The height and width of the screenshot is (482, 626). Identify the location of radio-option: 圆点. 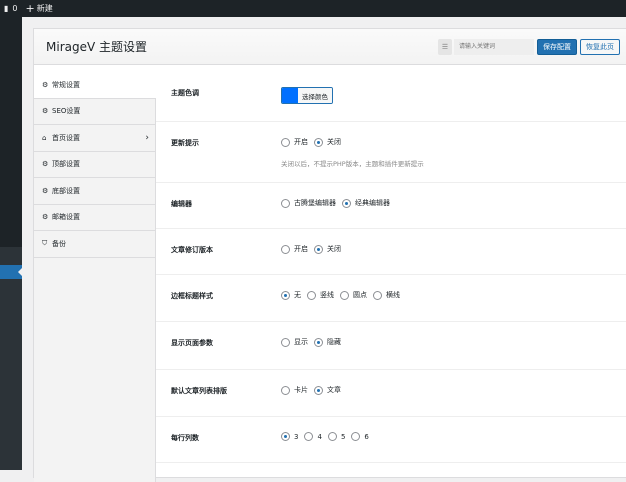
(353, 295).